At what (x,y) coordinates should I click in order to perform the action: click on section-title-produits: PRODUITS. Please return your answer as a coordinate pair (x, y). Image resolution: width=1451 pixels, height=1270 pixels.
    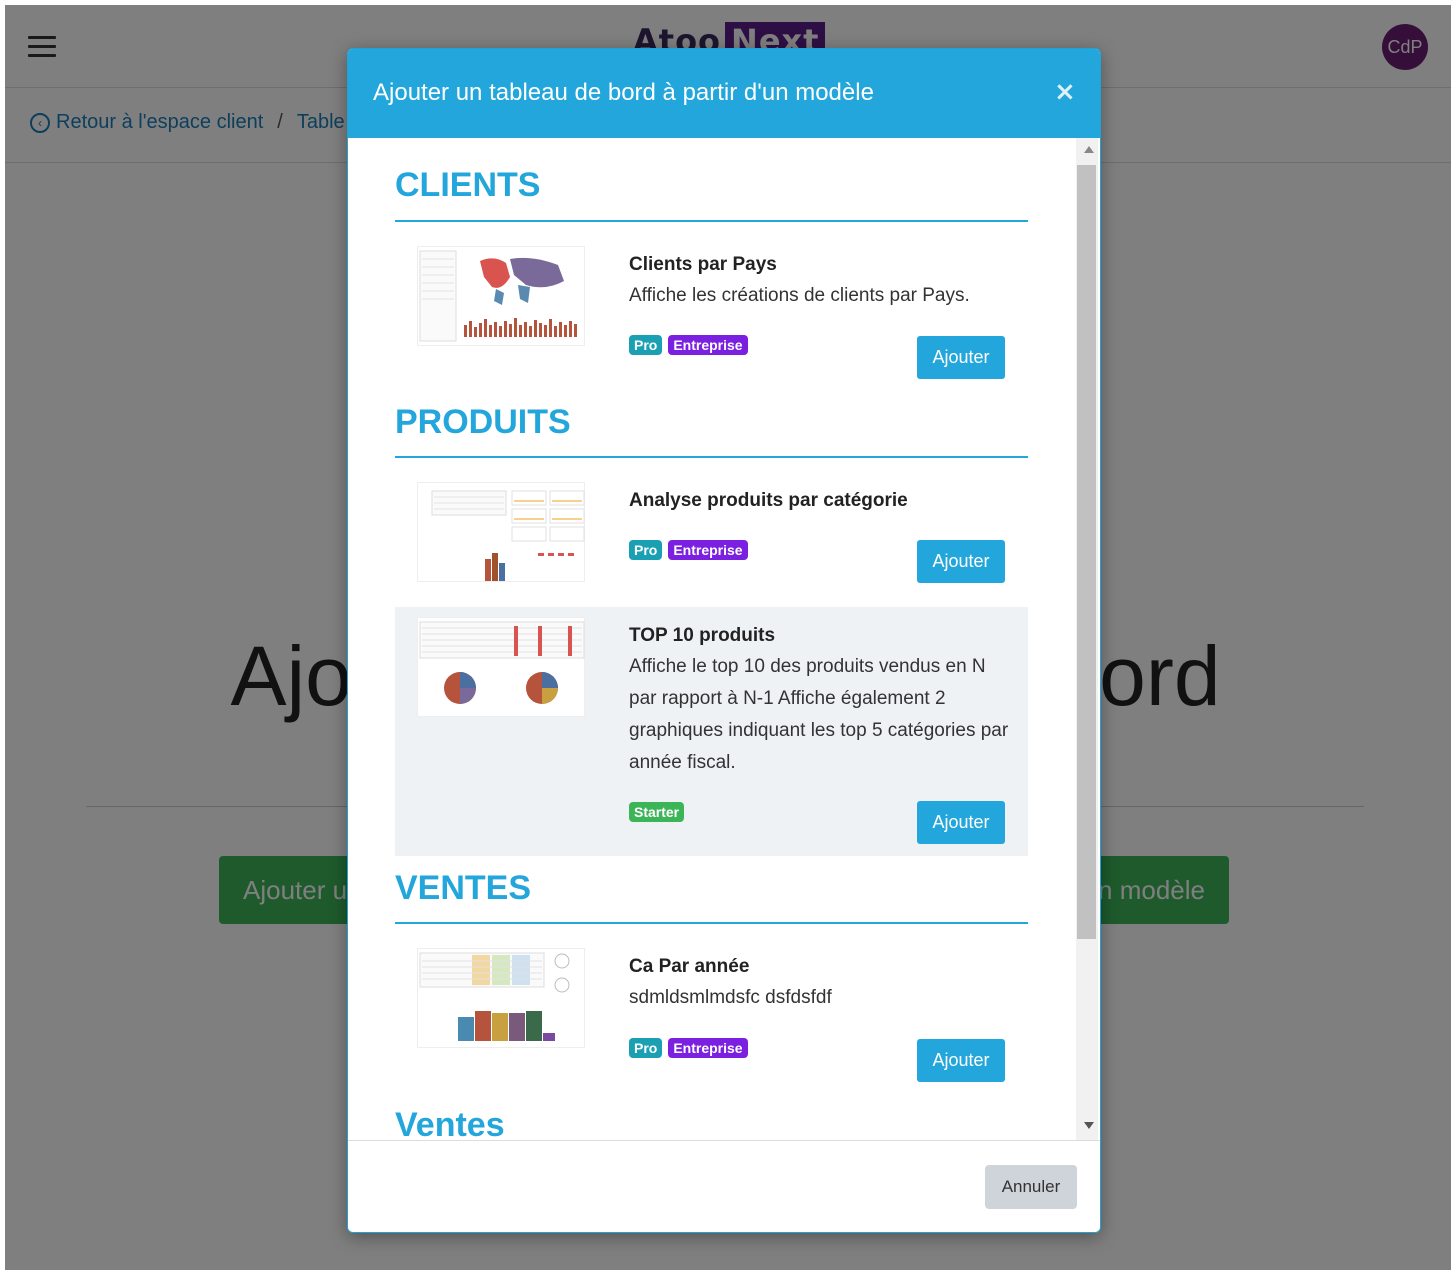
    Looking at the image, I should click on (483, 422).